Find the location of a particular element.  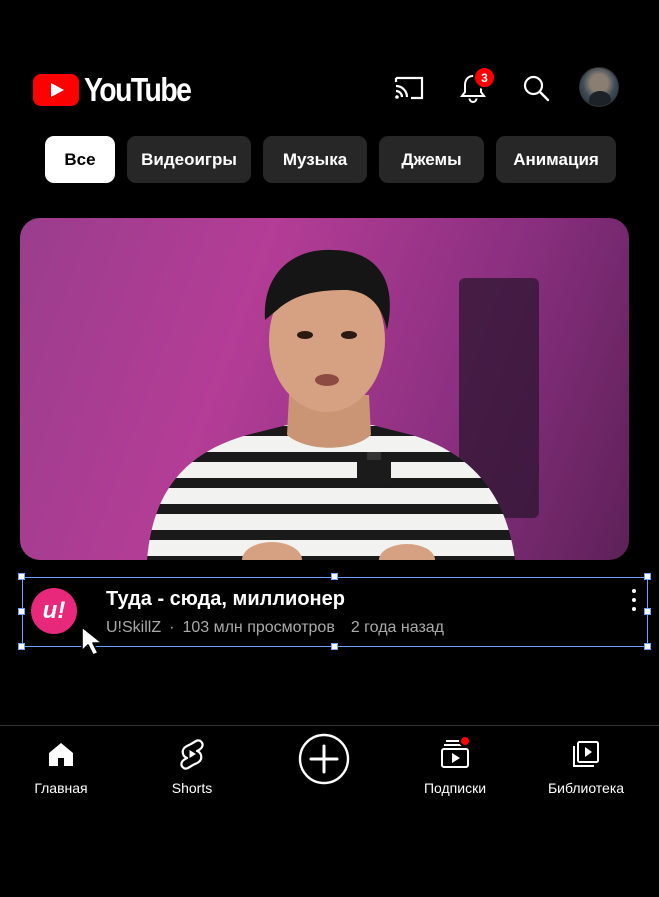

more-options-button is located at coordinates (634, 600).